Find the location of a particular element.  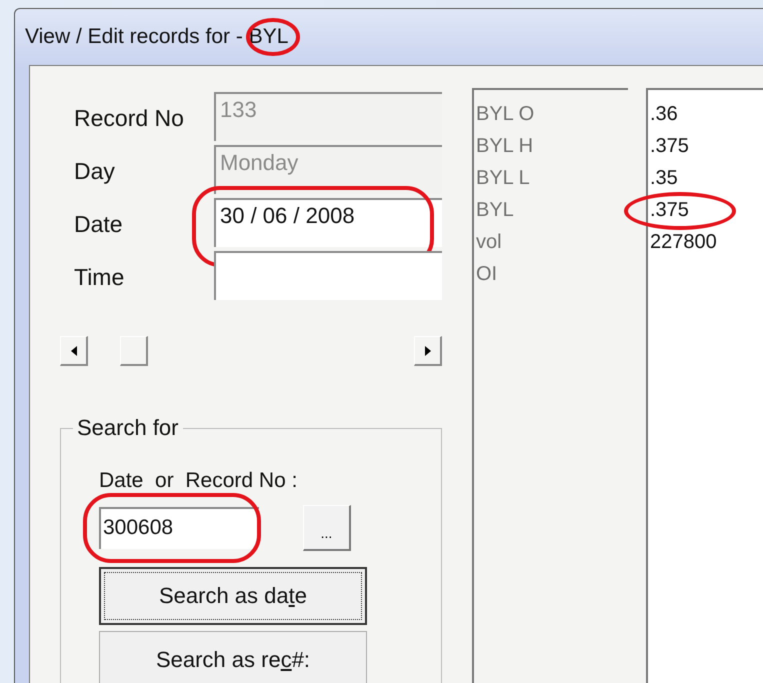

search-field: 300608 is located at coordinates (179, 528).